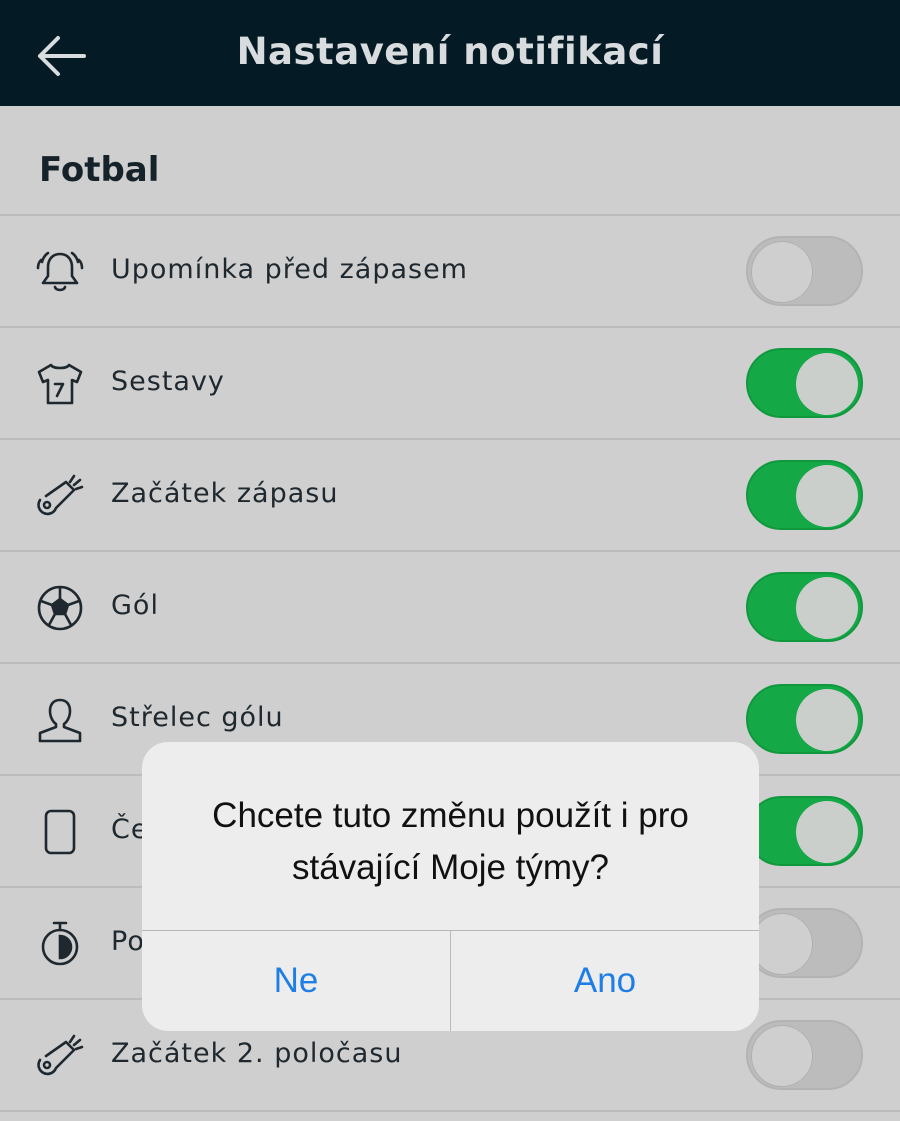 This screenshot has height=1121, width=900. I want to click on bell-ringing-icon, so click(60, 271).